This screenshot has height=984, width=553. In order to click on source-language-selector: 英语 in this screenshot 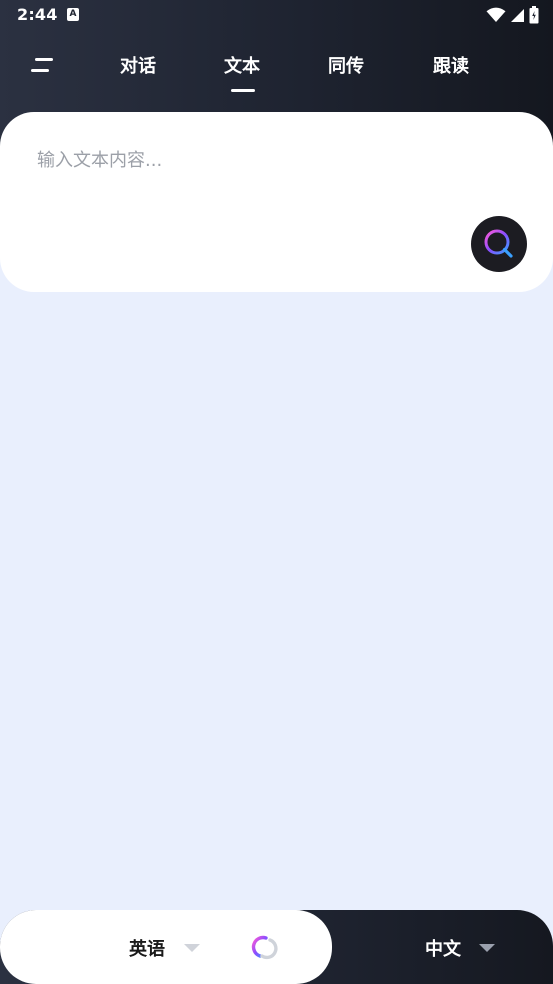, I will do `click(147, 948)`.